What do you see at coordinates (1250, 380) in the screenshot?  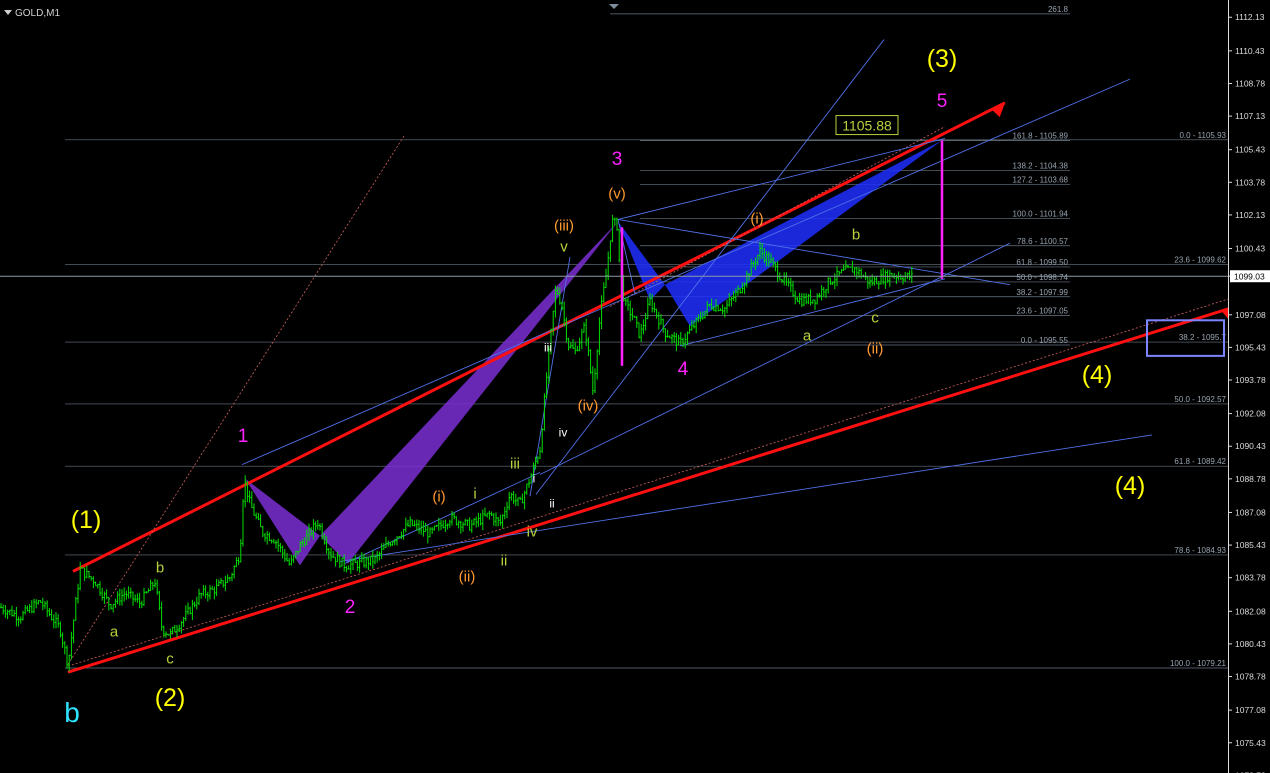 I see `price-tick-label: 1093.78` at bounding box center [1250, 380].